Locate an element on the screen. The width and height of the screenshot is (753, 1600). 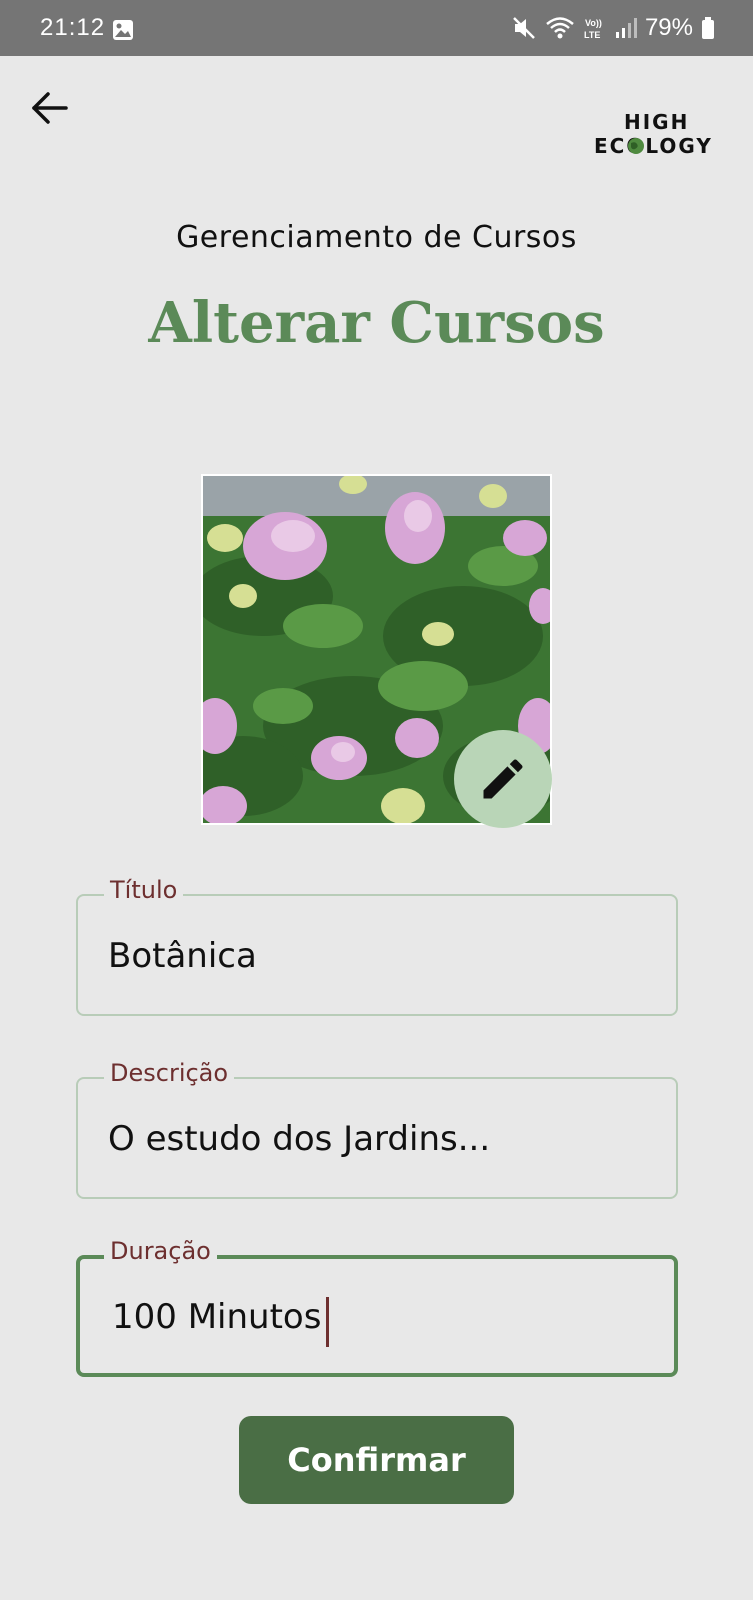
duration-label: Duração is located at coordinates (160, 1251).